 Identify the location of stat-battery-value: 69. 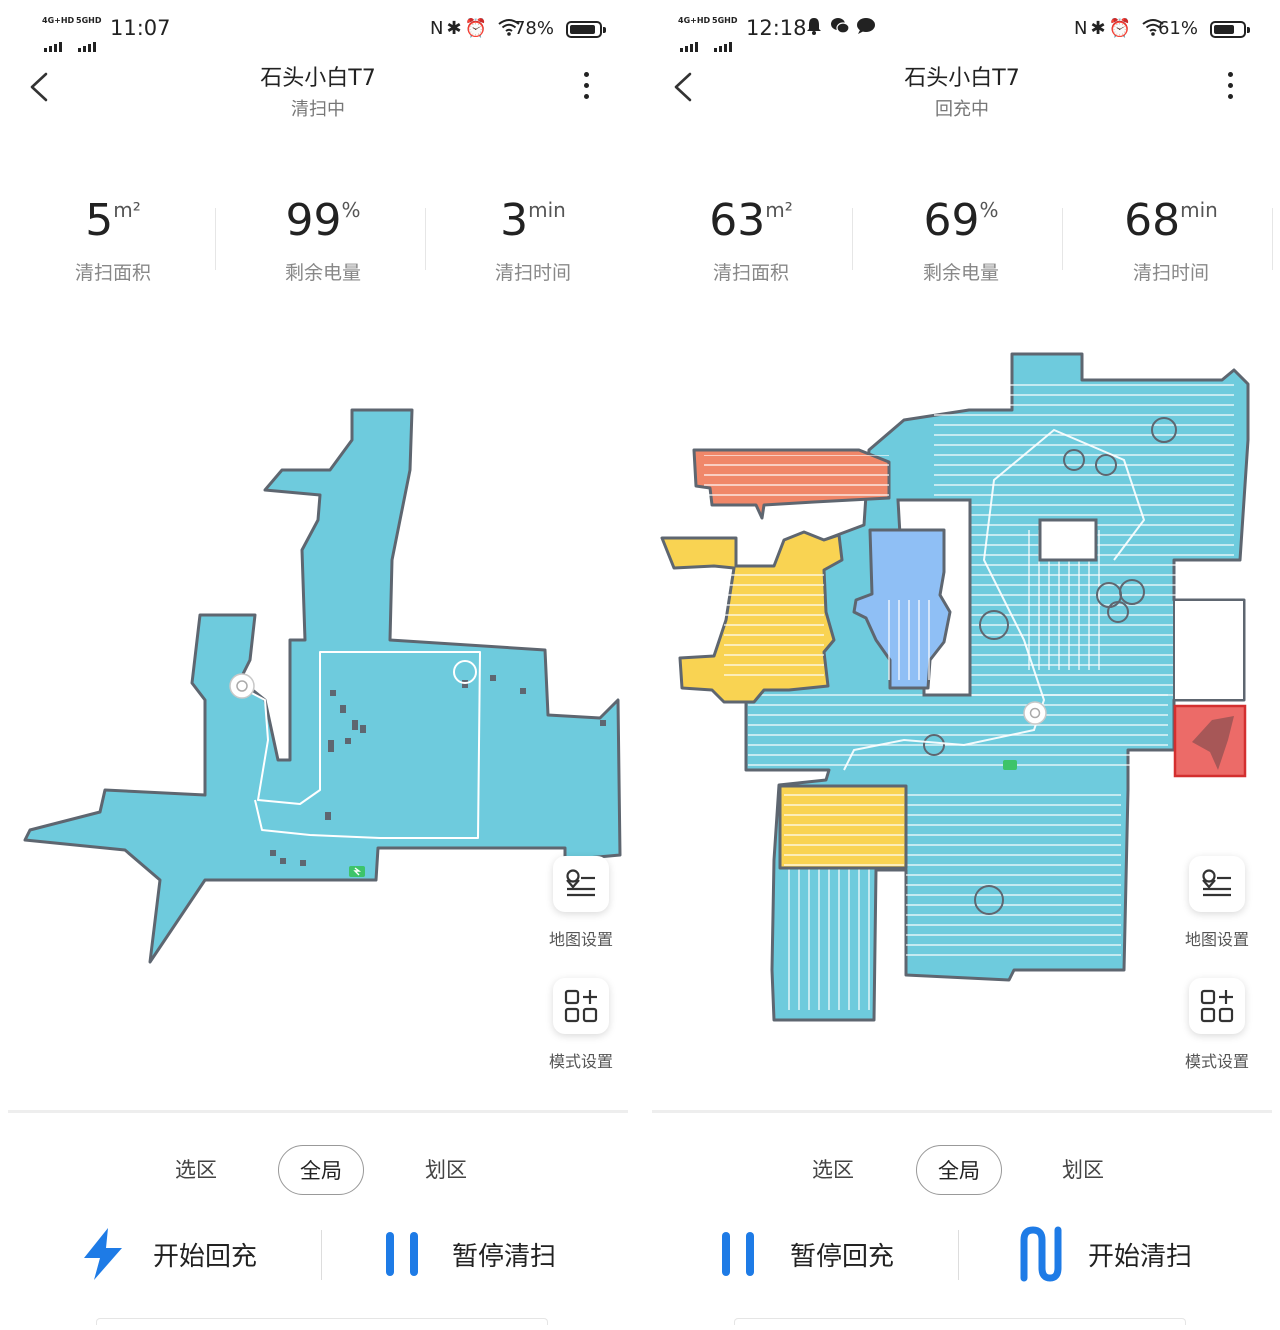
(951, 220).